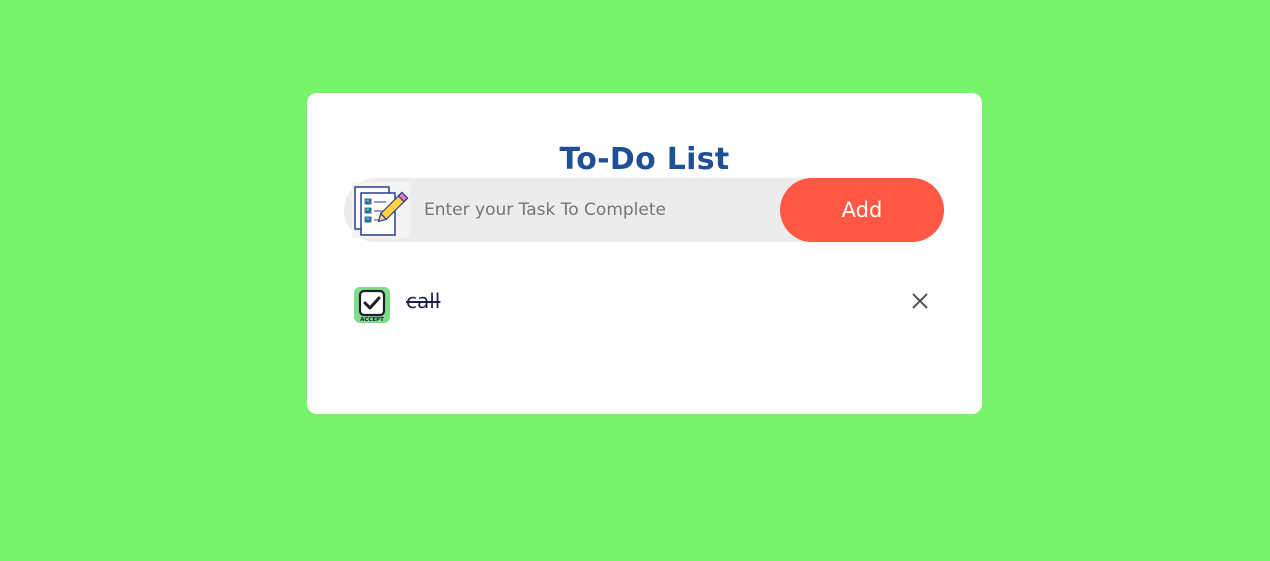 This screenshot has height=561, width=1270. Describe the element at coordinates (381, 210) in the screenshot. I see `checklist-pencil-icon` at that location.